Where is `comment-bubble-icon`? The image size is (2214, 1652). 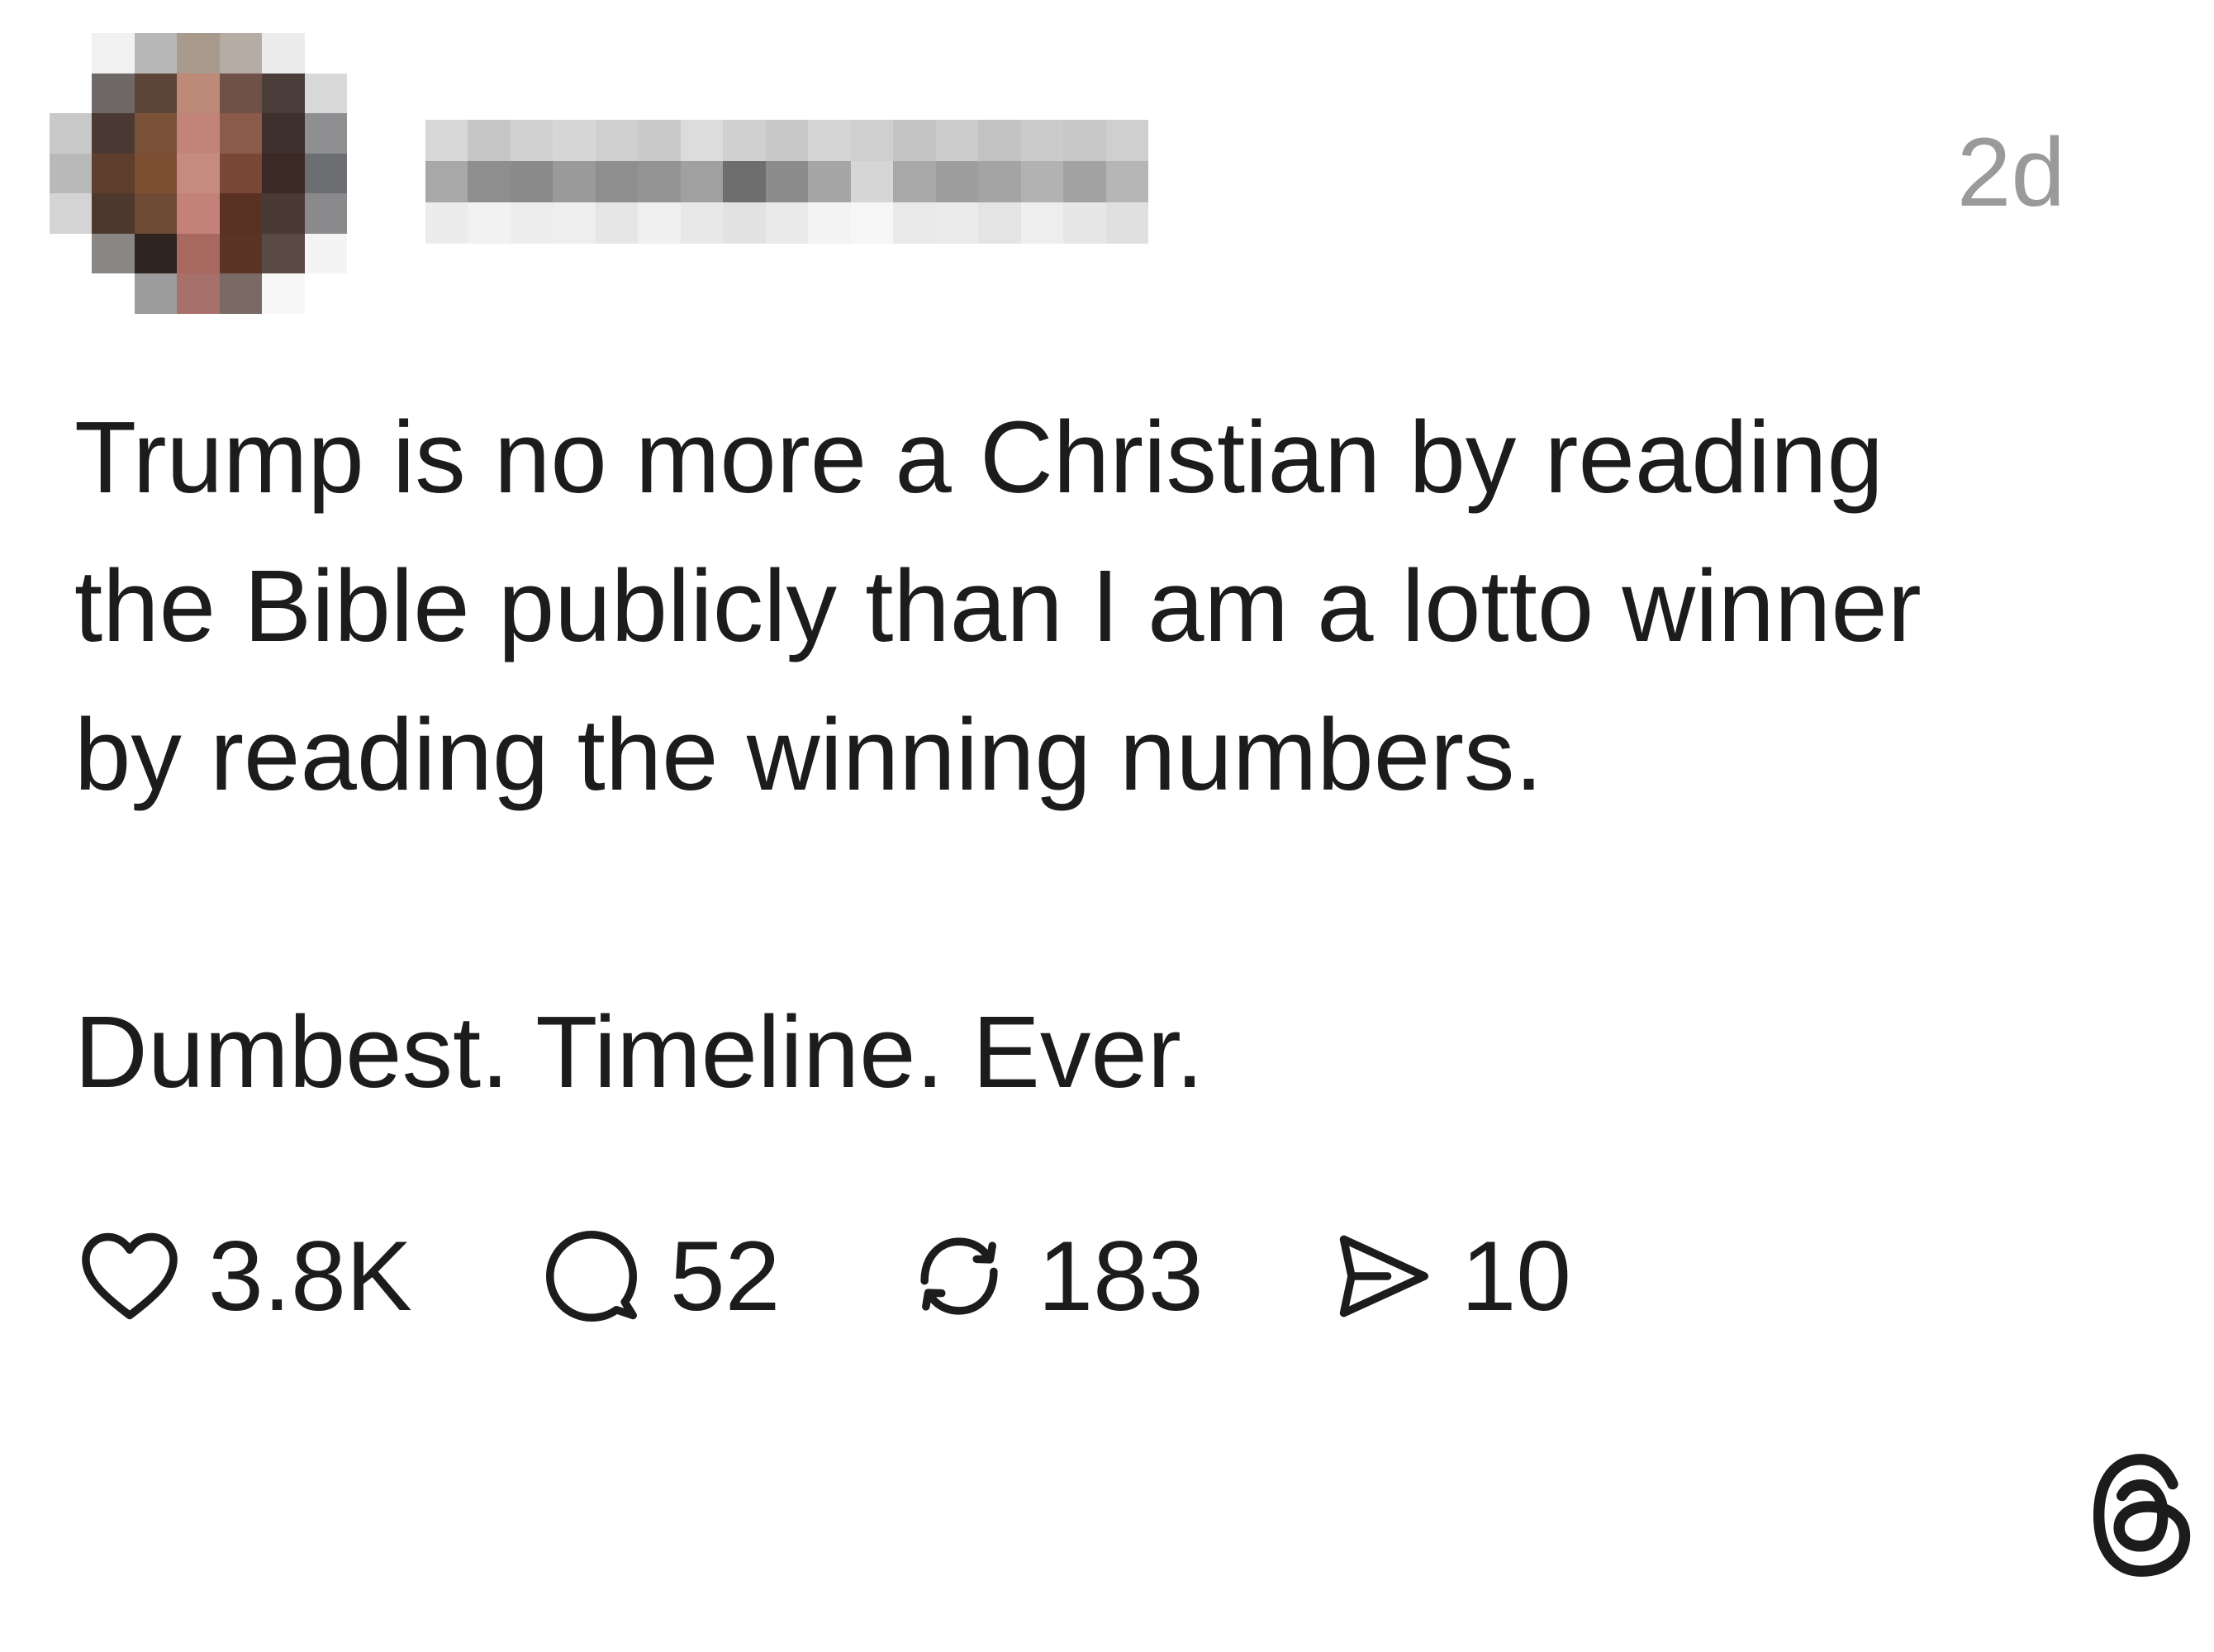
comment-bubble-icon is located at coordinates (591, 1276).